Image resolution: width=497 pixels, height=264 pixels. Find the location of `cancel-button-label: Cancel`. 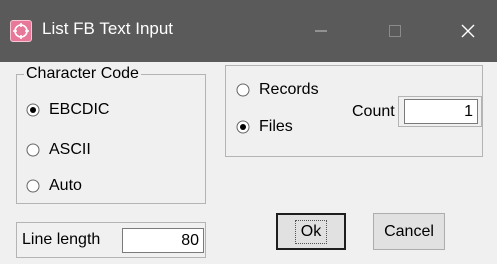

cancel-button-label: Cancel is located at coordinates (409, 231).